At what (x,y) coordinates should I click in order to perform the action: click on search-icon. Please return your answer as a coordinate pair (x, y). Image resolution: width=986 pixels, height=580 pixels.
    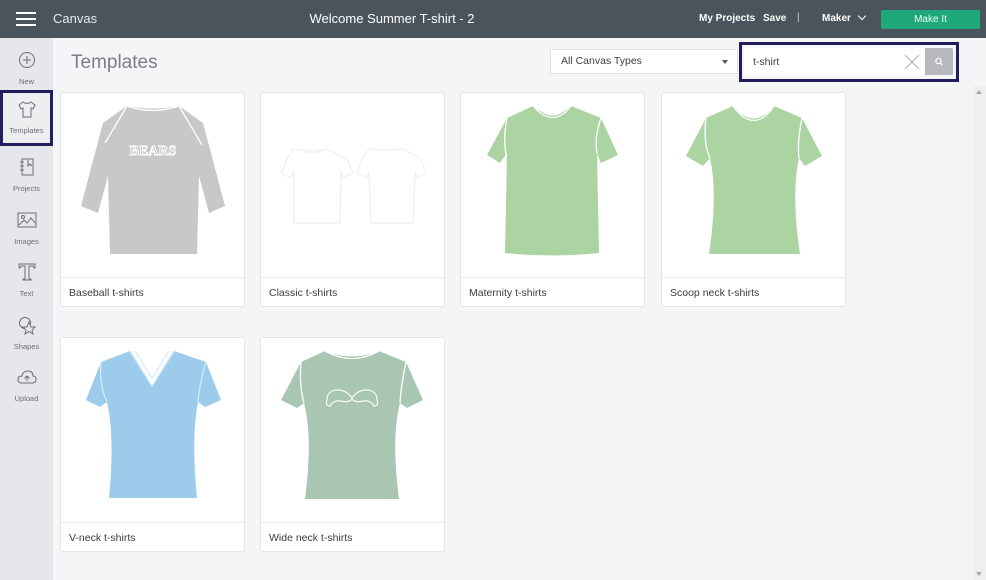
    Looking at the image, I should click on (939, 61).